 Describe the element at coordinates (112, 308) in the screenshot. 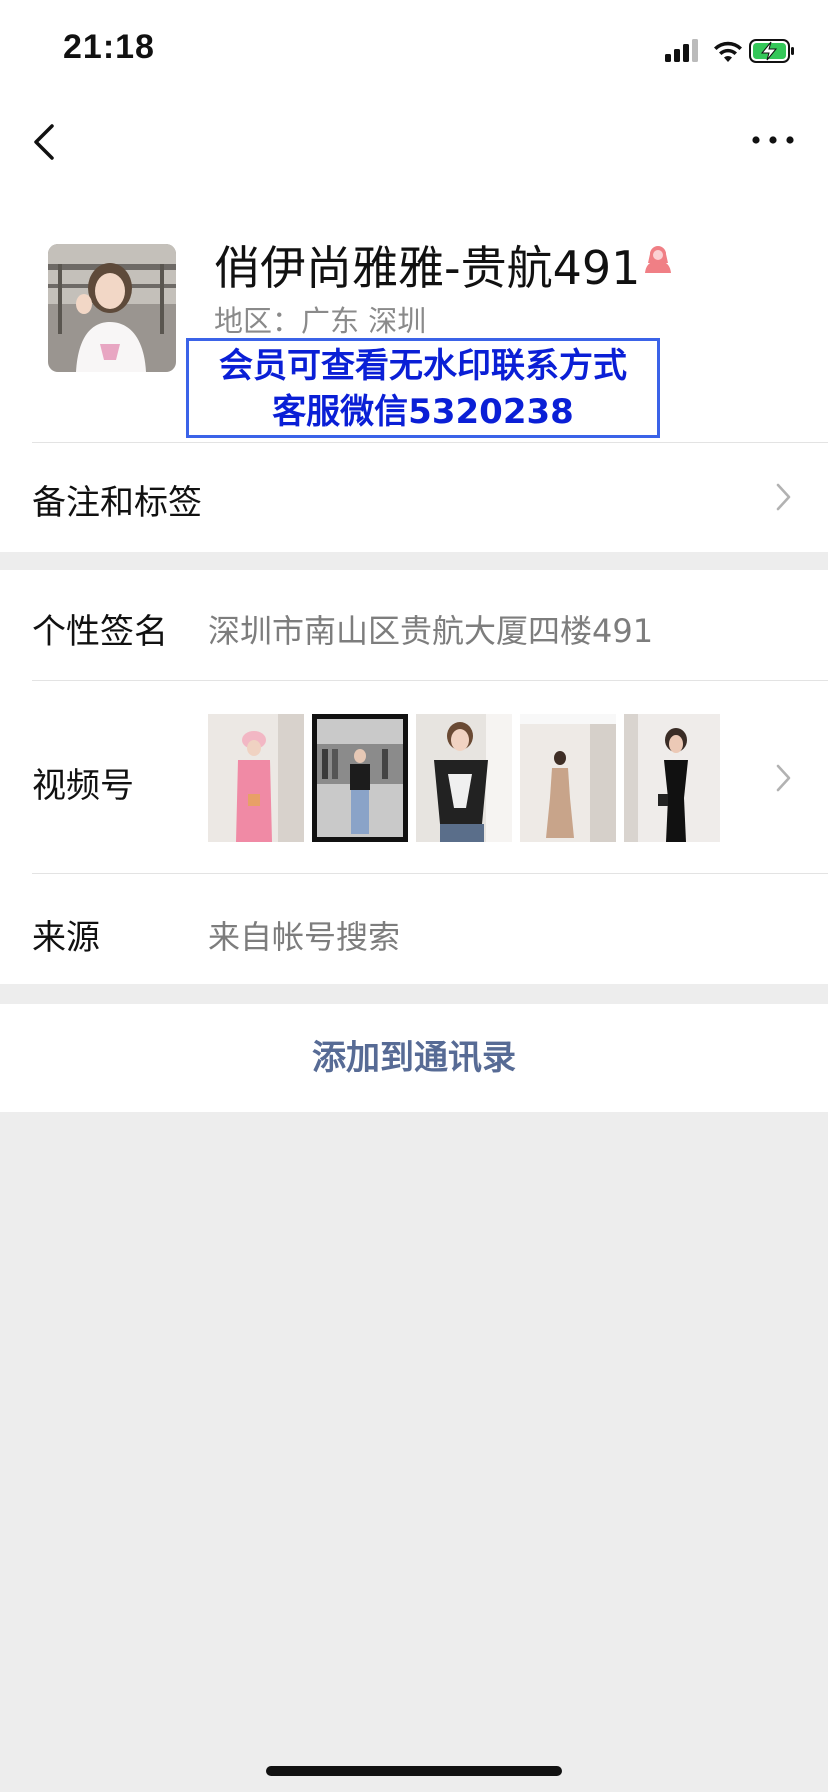

I see `avatar` at that location.